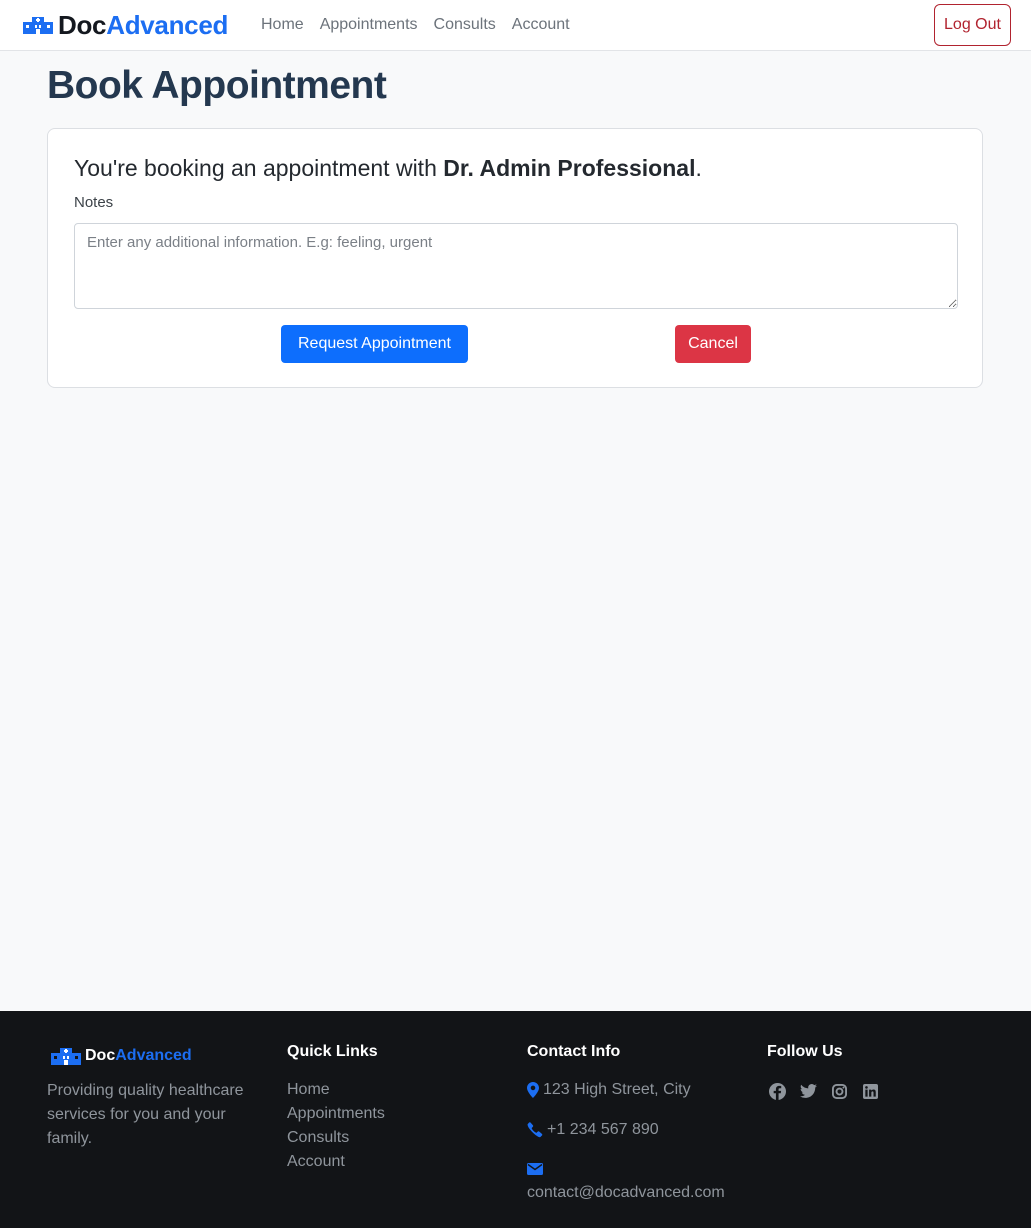 This screenshot has width=1031, height=1228. What do you see at coordinates (282, 25) in the screenshot?
I see `nav-link-home: Home` at bounding box center [282, 25].